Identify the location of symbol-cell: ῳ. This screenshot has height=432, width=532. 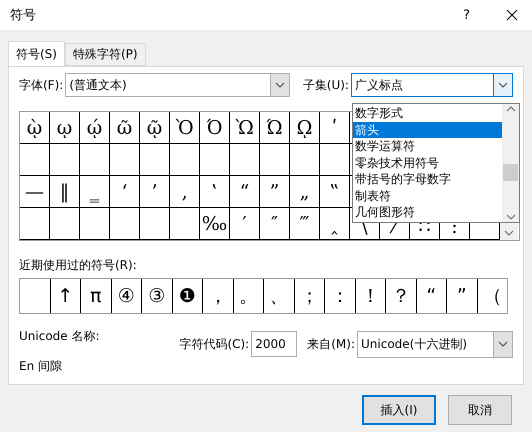
(65, 128).